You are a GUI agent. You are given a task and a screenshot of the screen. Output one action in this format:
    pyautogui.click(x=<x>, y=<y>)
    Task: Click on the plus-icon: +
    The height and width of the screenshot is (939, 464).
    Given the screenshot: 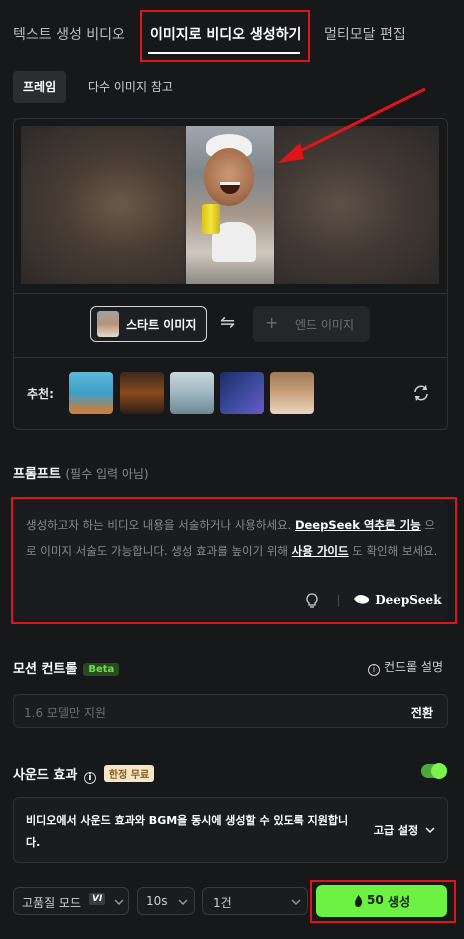 What is the action you would take?
    pyautogui.click(x=272, y=322)
    